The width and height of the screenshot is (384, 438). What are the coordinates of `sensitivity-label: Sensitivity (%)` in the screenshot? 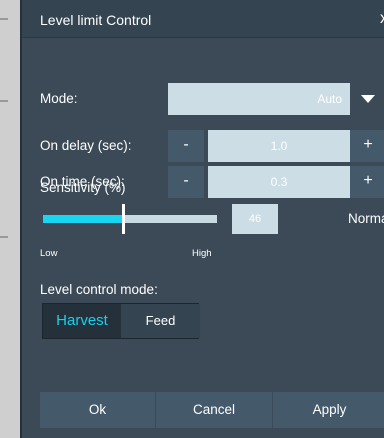 It's located at (83, 187).